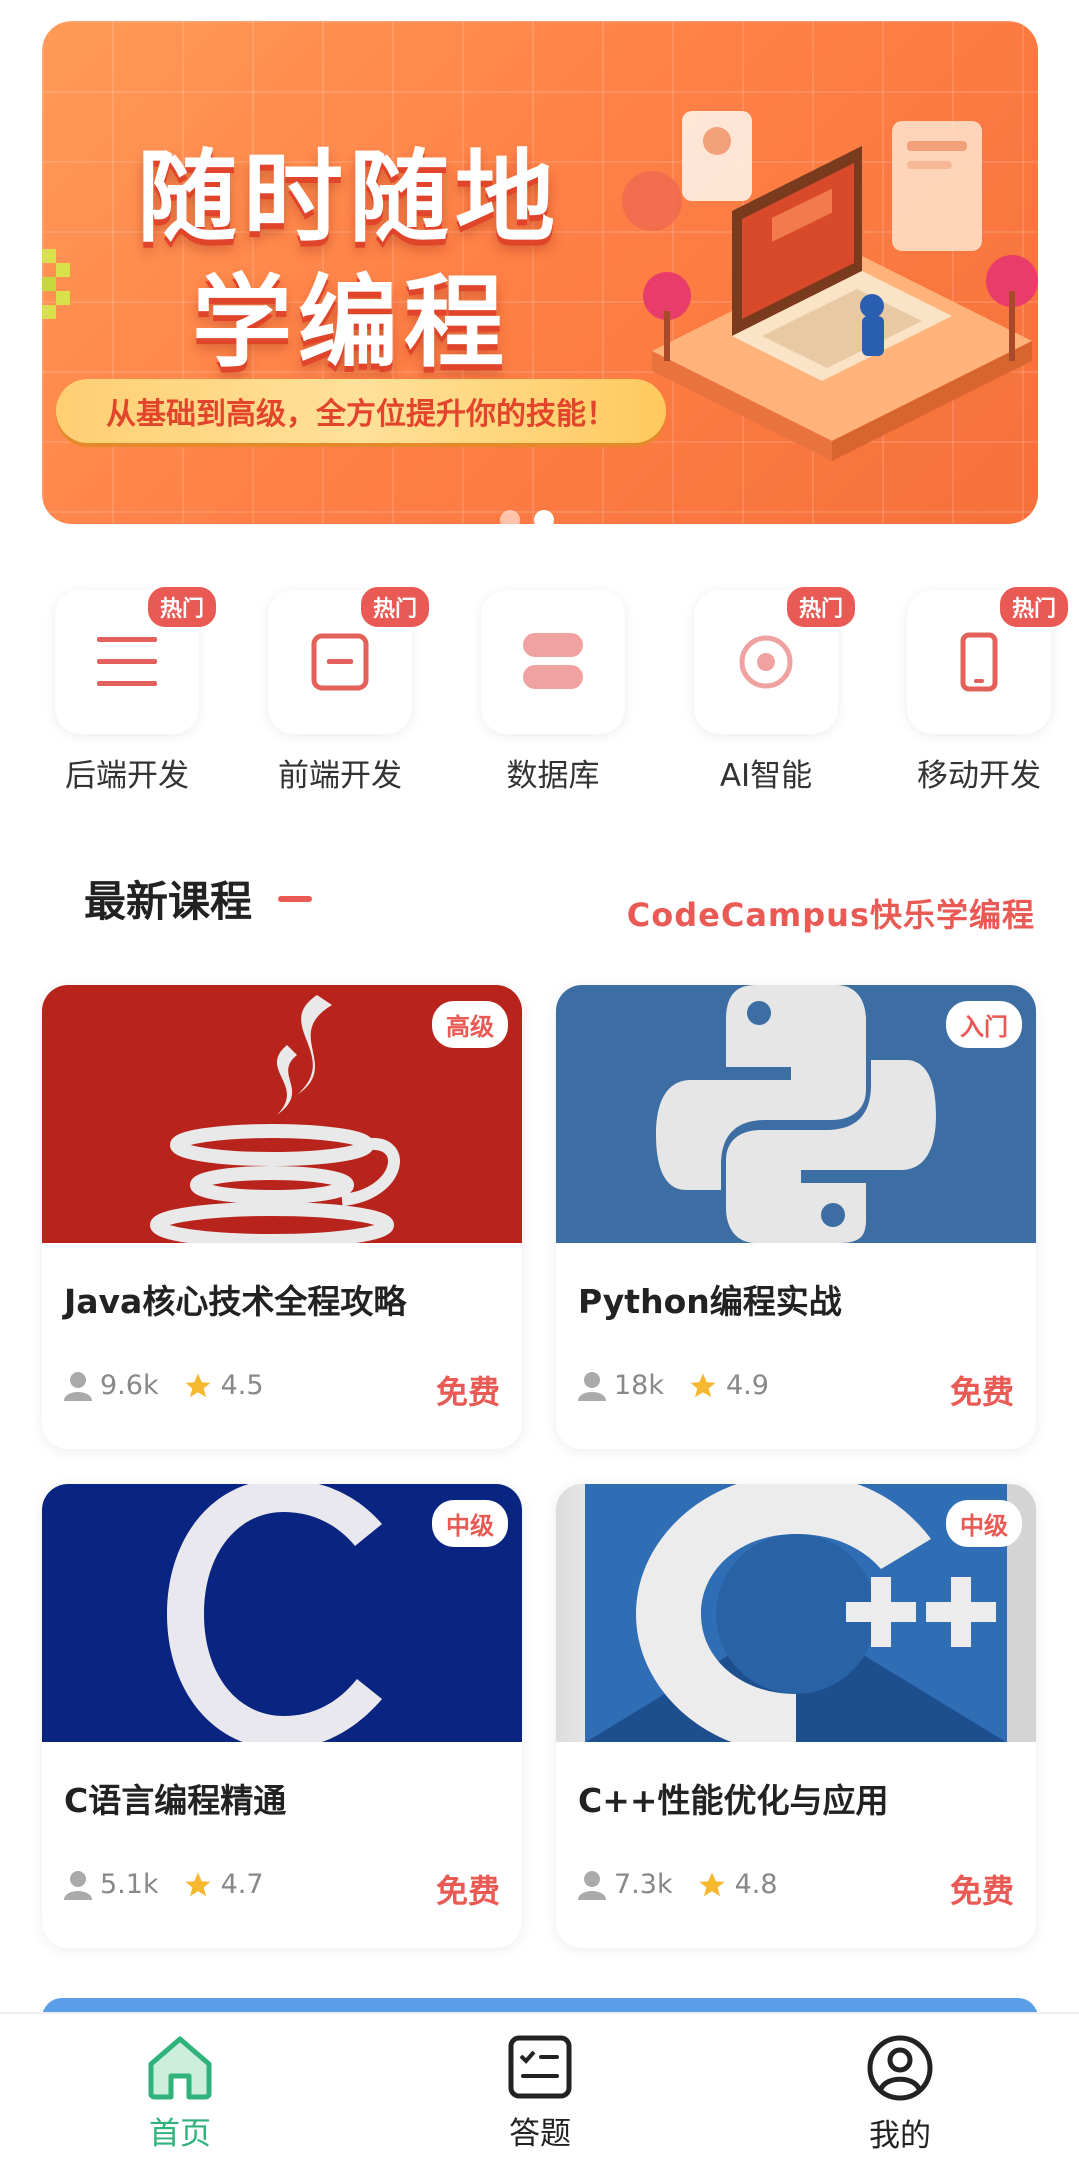 This screenshot has width=1079, height=2166. What do you see at coordinates (710, 1301) in the screenshot?
I see `course-title: Python编程实战` at bounding box center [710, 1301].